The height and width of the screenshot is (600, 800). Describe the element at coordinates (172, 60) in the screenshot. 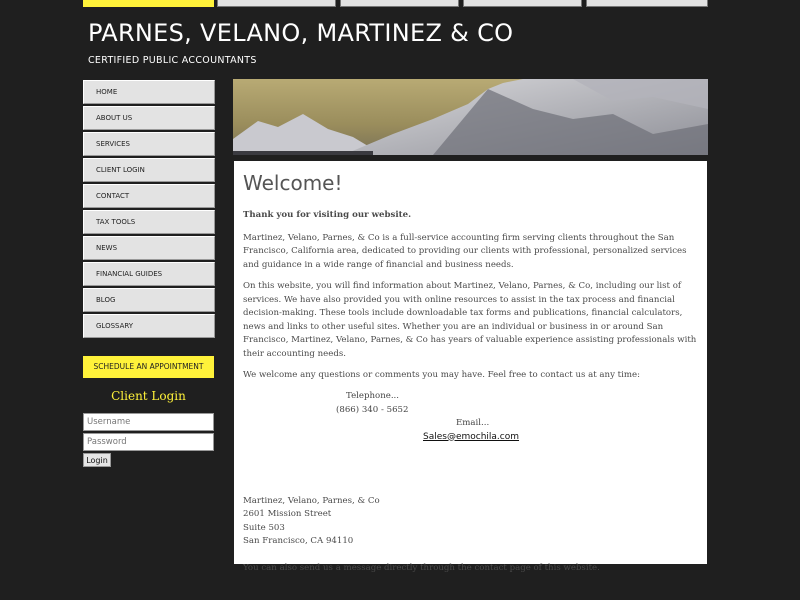

I see `site-subtitle: CERTIFIED PUBLIC ACCOUNTANTS` at that location.